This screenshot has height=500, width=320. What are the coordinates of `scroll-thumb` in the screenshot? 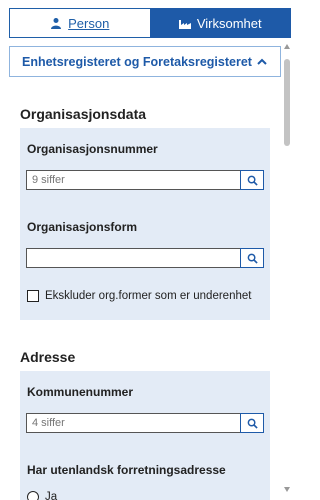 It's located at (287, 102).